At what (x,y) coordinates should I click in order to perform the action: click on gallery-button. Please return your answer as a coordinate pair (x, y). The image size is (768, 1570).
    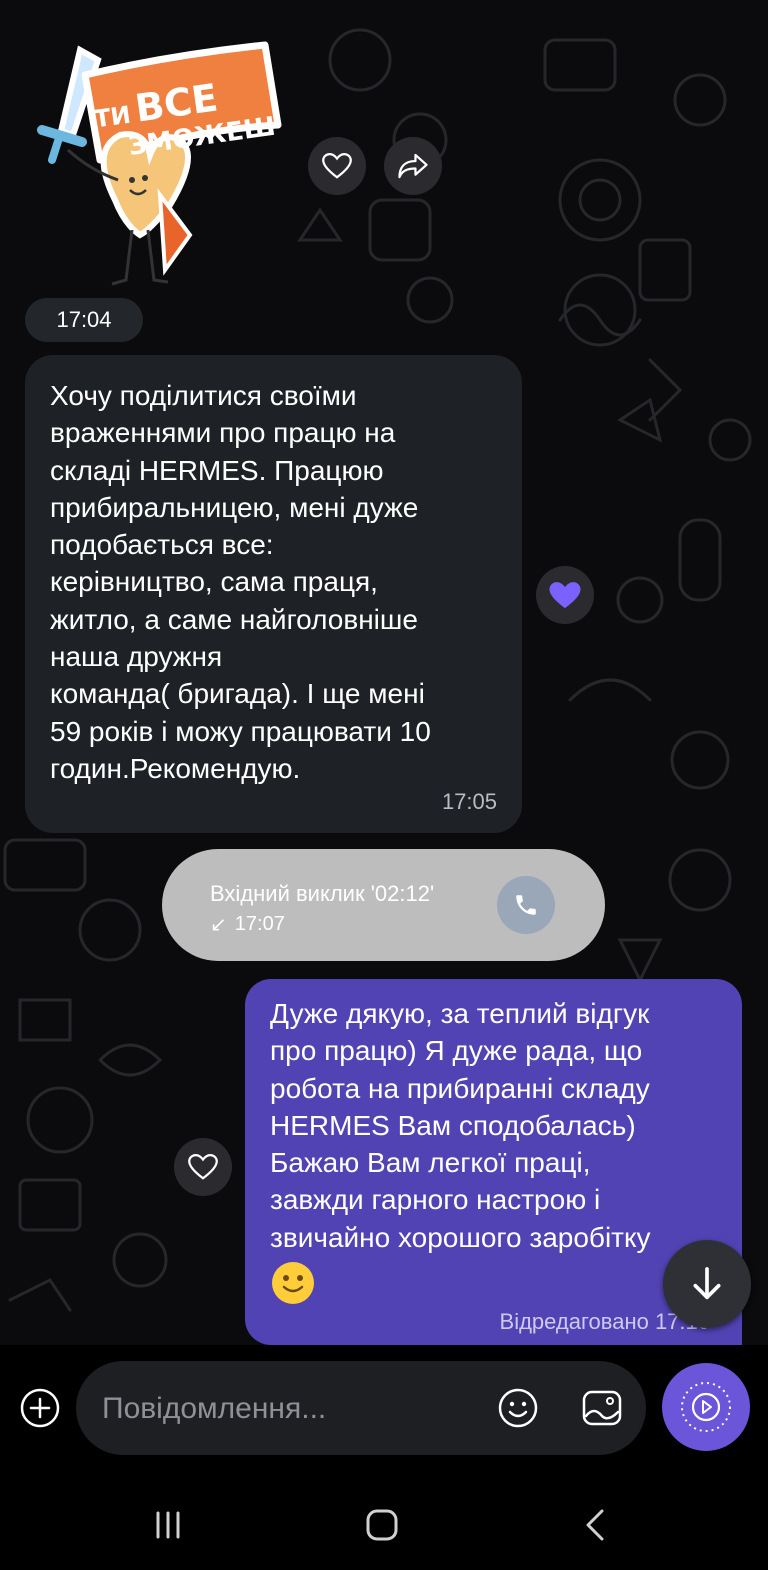
    Looking at the image, I should click on (602, 1408).